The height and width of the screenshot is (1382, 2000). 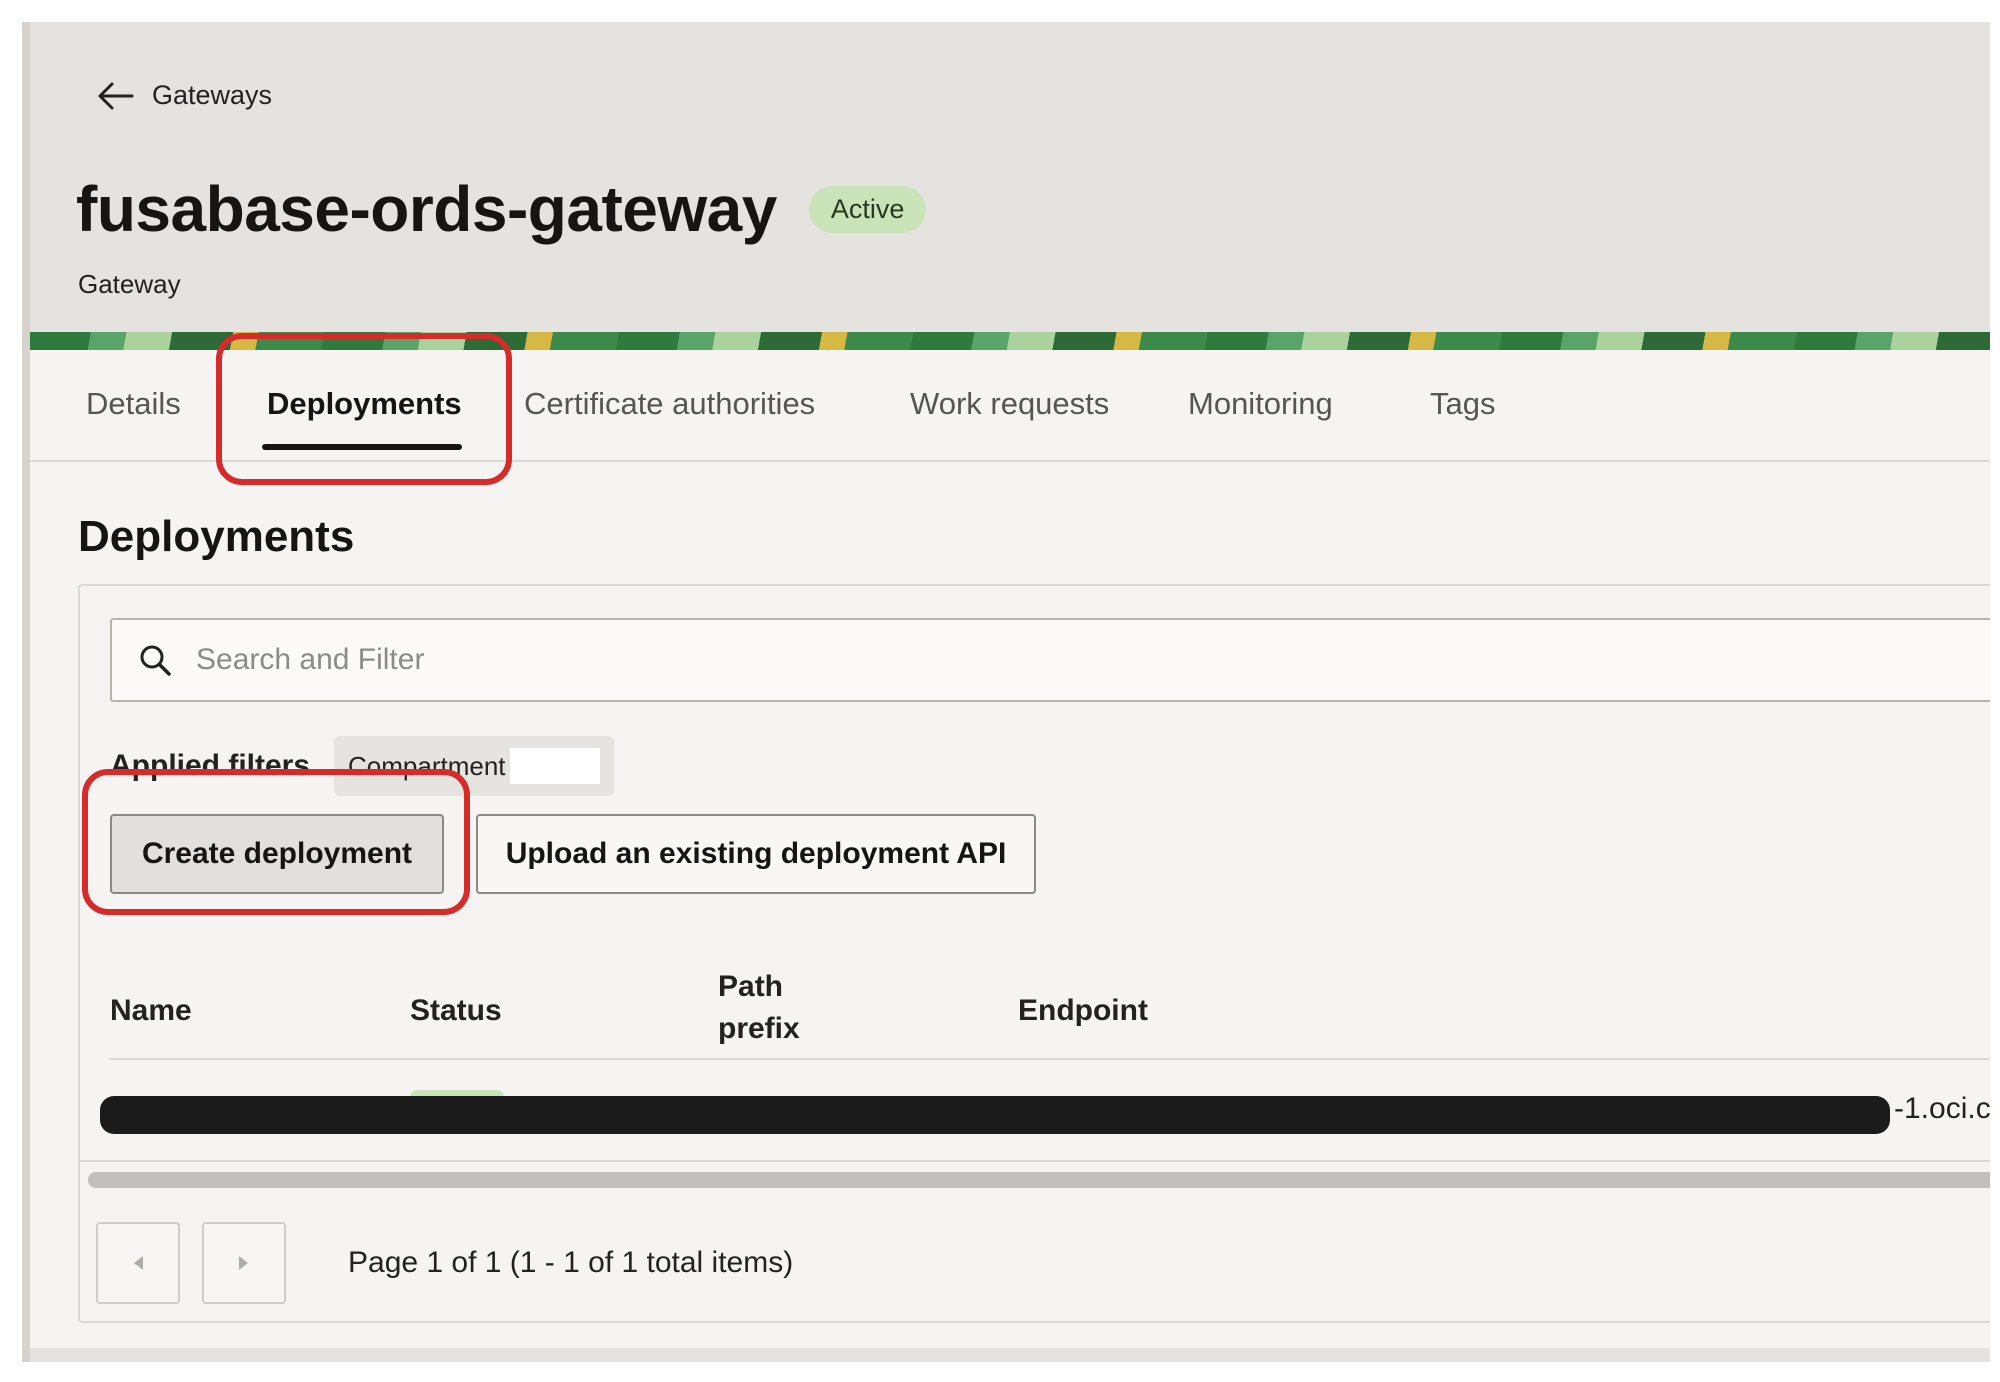 I want to click on tab-tags: Tags, so click(x=1462, y=404).